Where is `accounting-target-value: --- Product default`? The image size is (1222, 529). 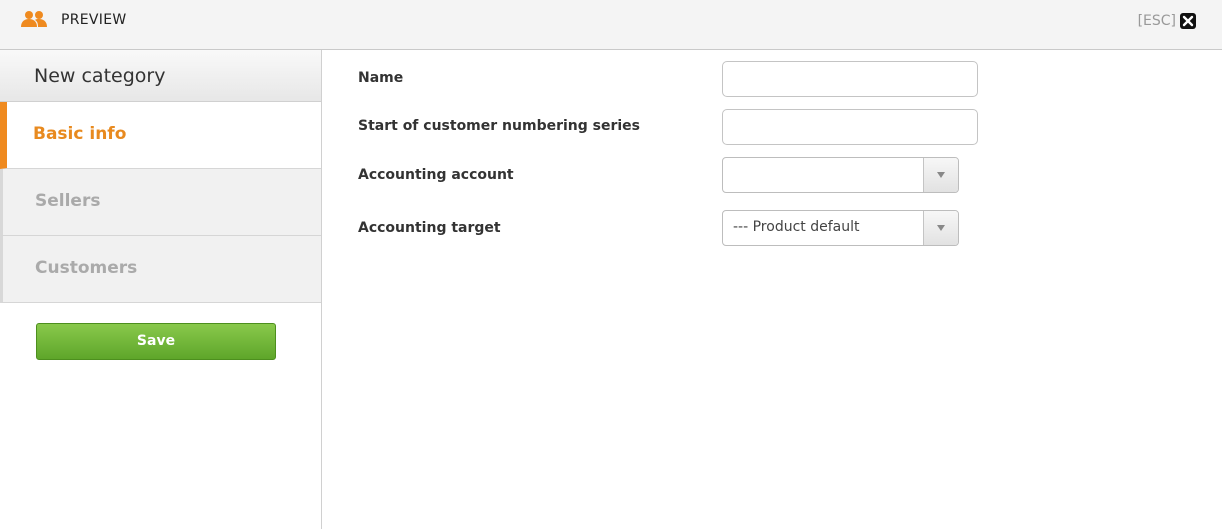
accounting-target-value: --- Product default is located at coordinates (796, 227).